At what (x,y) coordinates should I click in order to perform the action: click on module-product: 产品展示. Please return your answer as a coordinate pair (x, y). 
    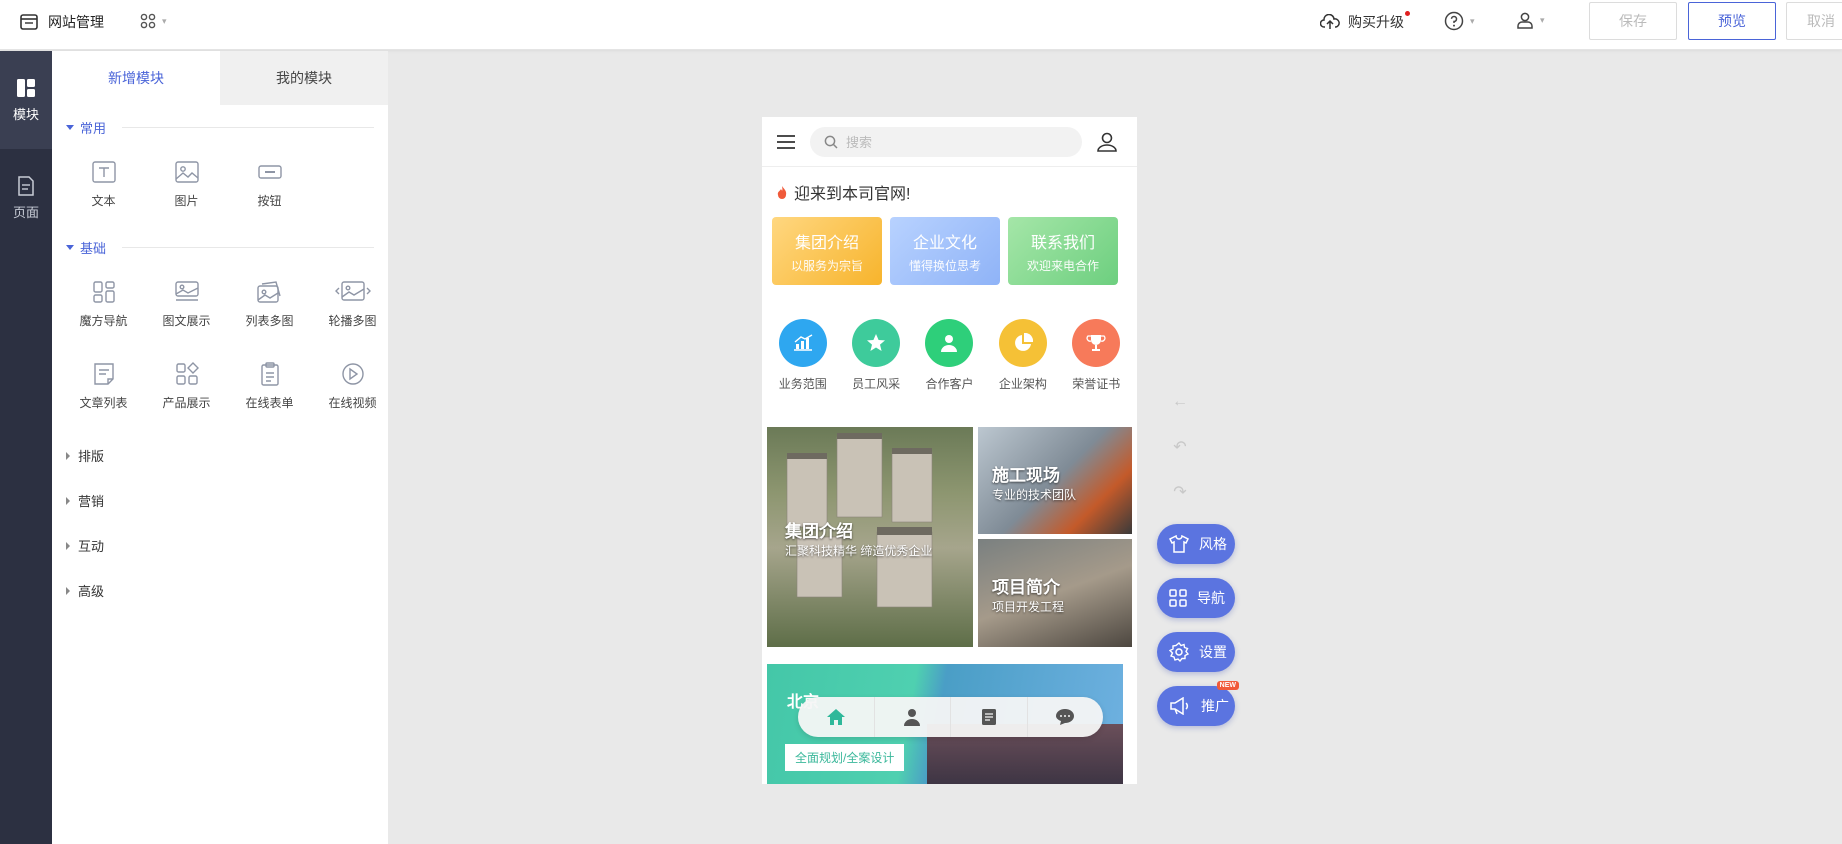
    Looking at the image, I should click on (186, 386).